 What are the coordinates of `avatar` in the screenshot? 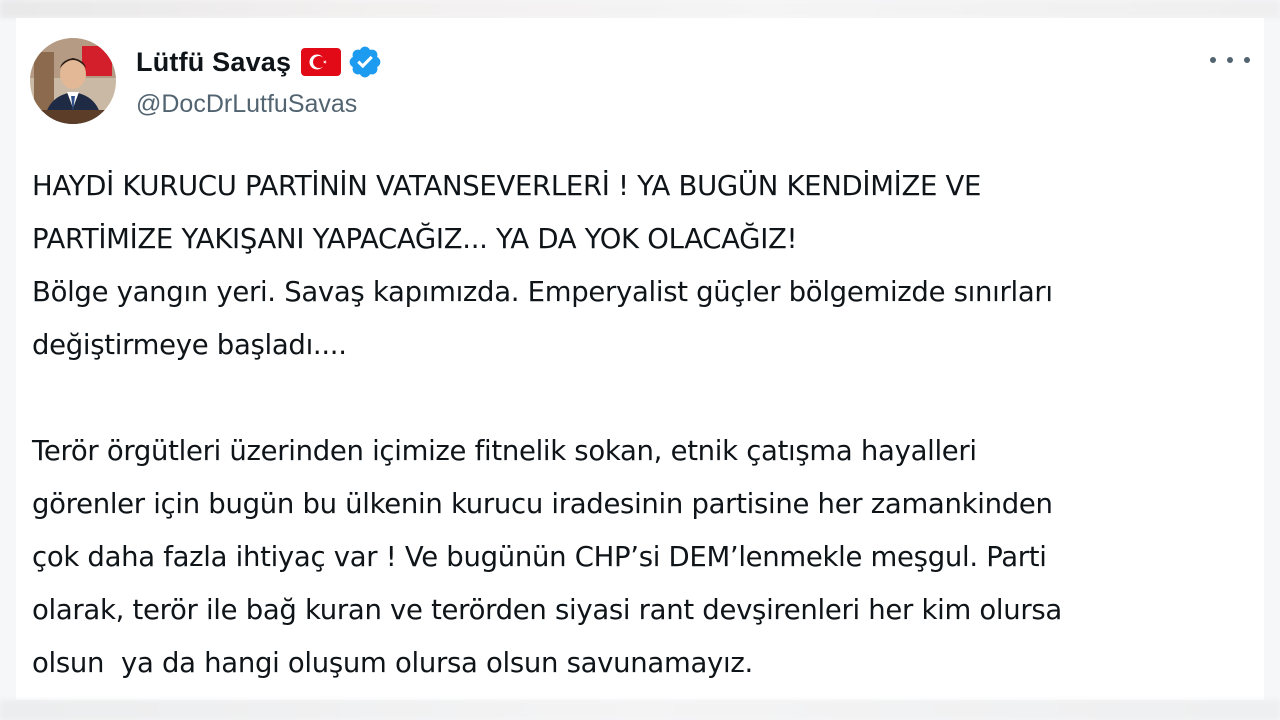 It's located at (73, 81).